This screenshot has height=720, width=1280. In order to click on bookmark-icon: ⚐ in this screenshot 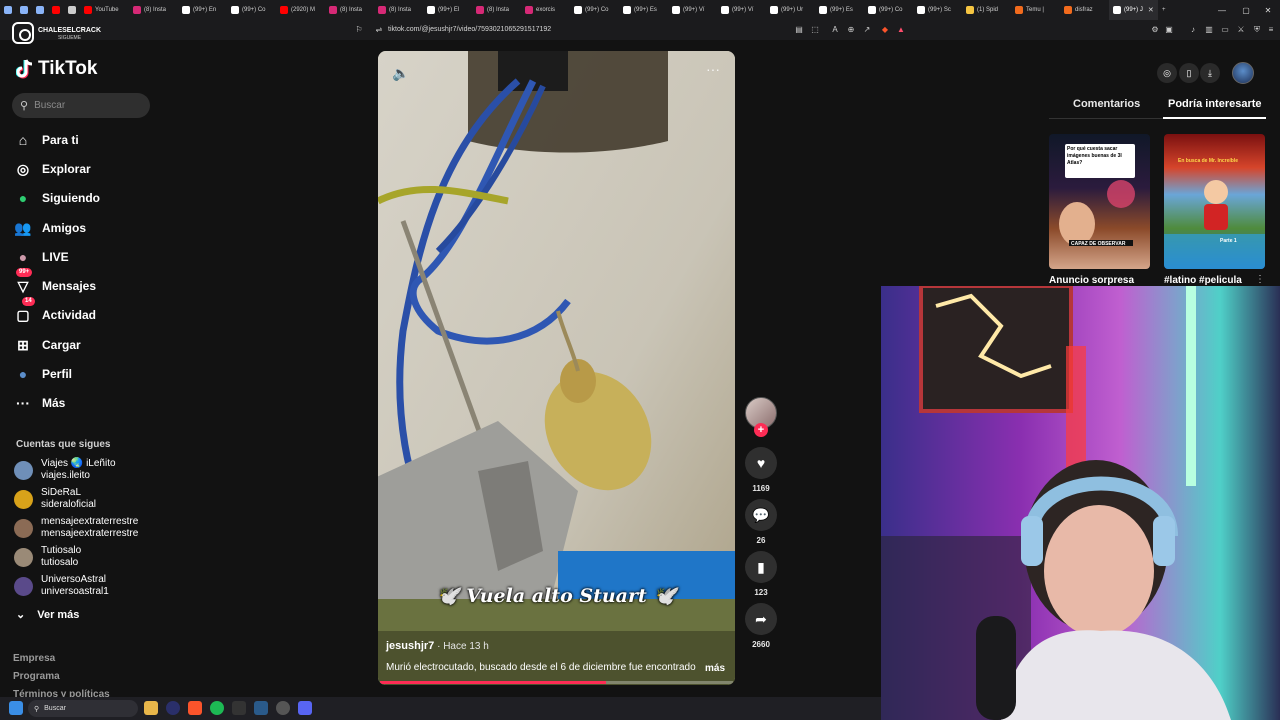, I will do `click(359, 30)`.